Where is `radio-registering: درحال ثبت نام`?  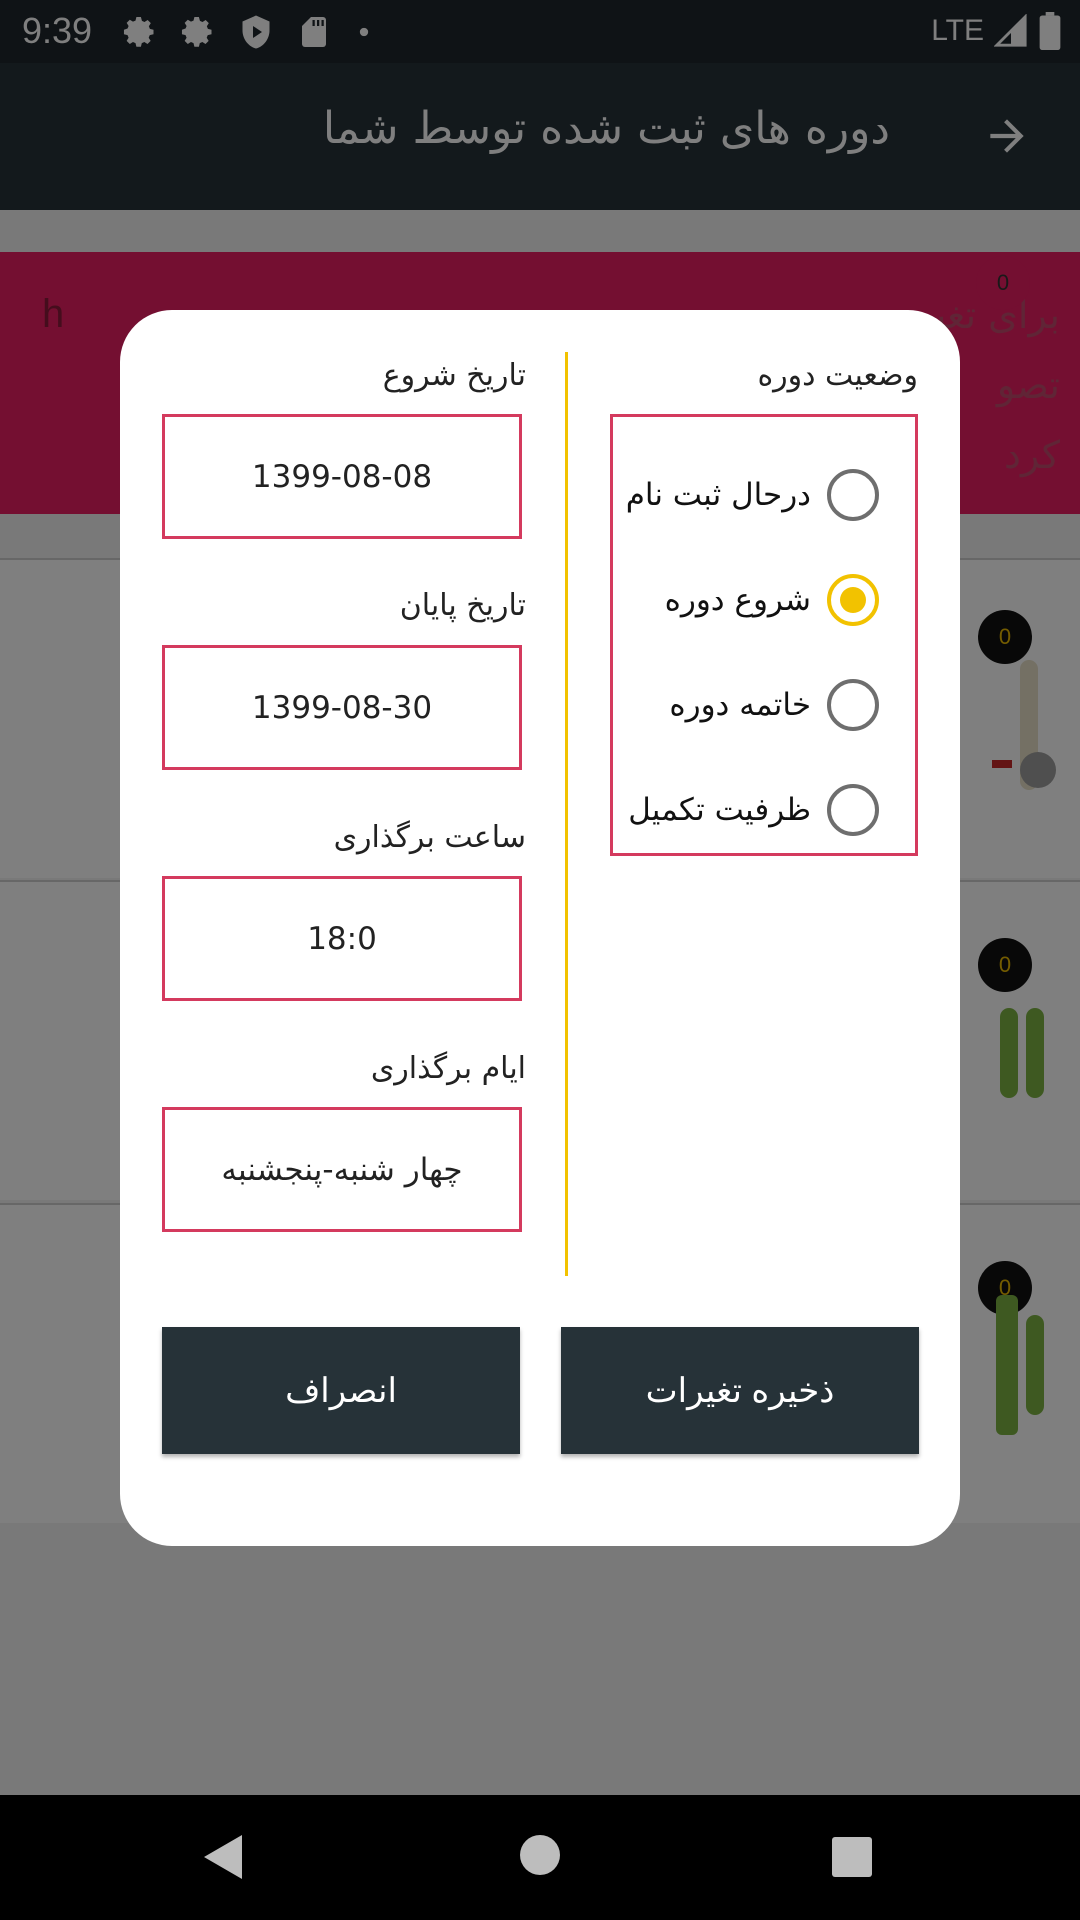 radio-registering: درحال ثبت نام is located at coordinates (752, 495).